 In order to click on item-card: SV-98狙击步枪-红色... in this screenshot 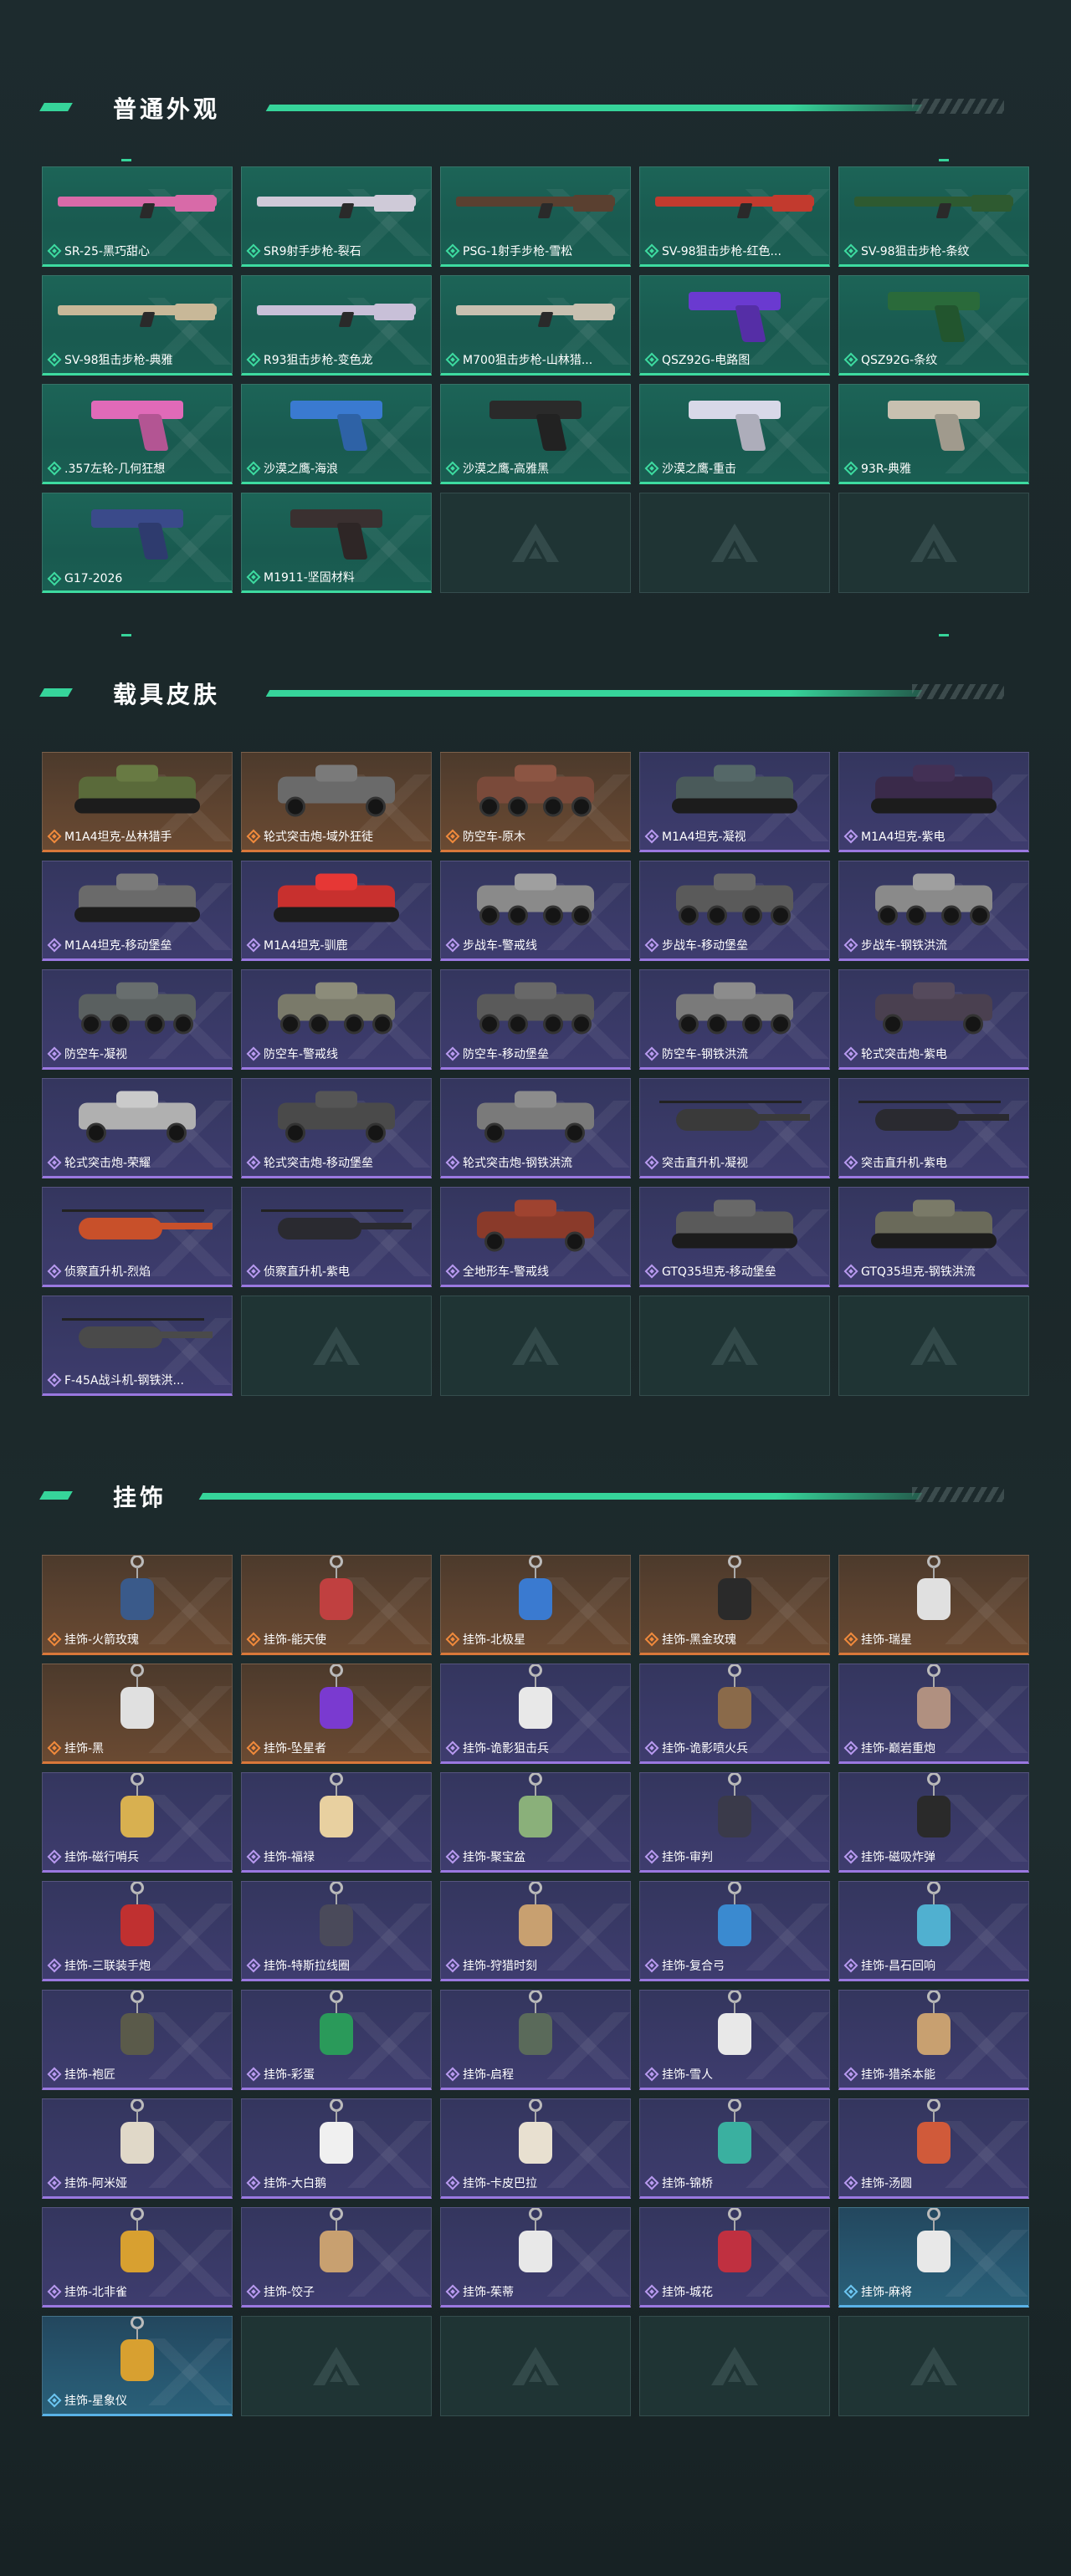, I will do `click(734, 216)`.